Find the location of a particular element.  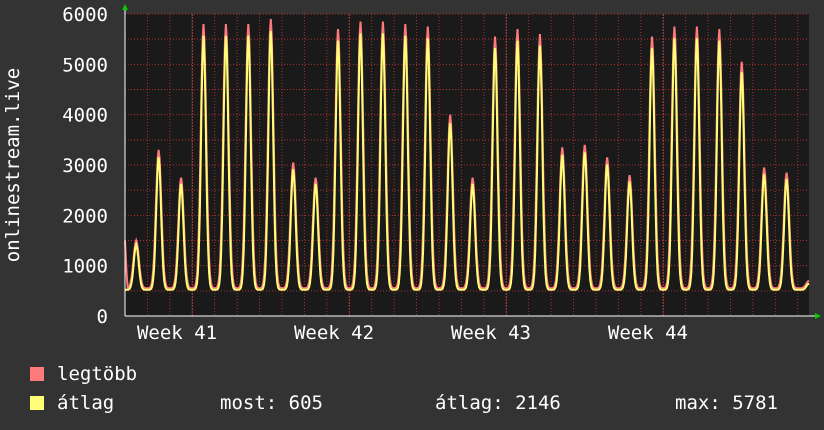

legend-avg: átlag is located at coordinates (72, 403).